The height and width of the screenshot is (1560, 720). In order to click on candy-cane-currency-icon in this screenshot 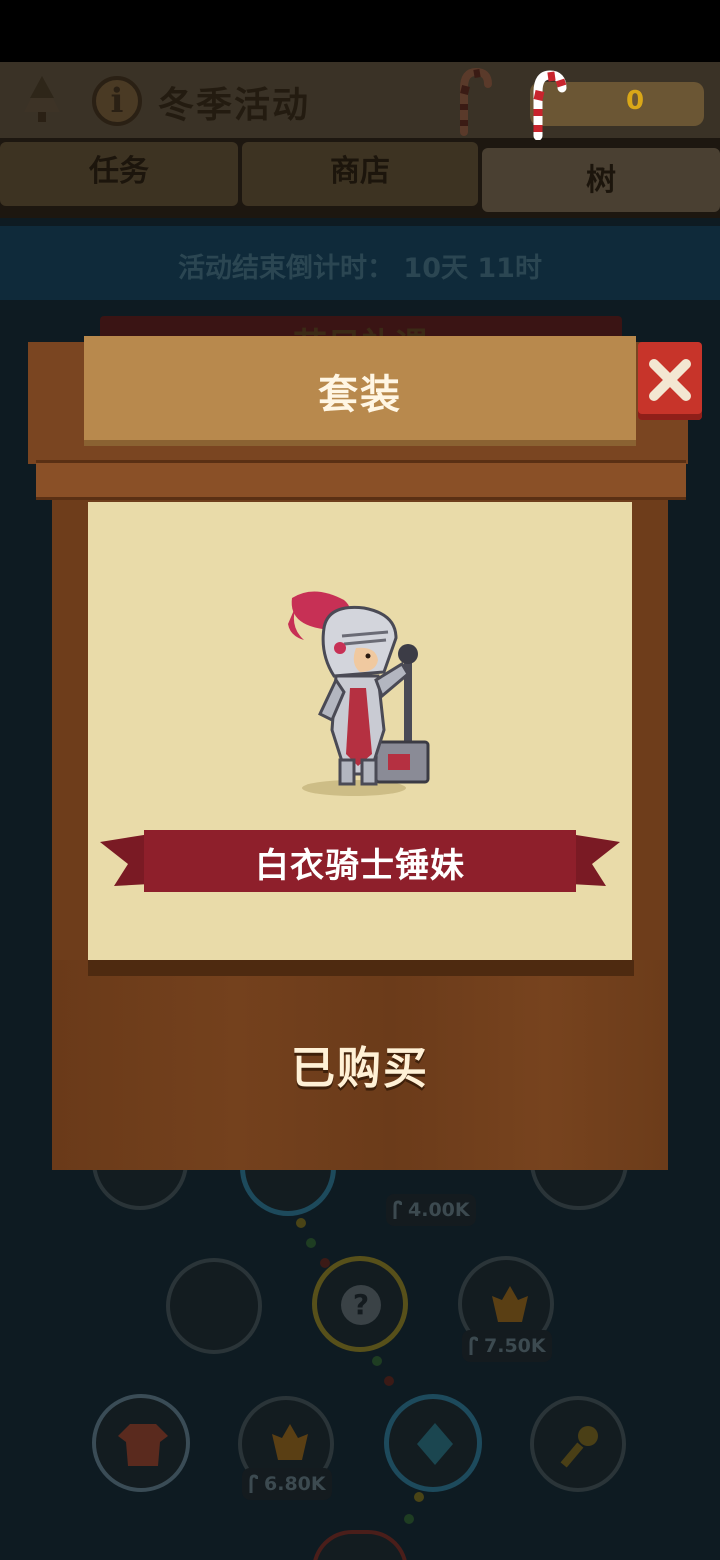, I will do `click(550, 105)`.